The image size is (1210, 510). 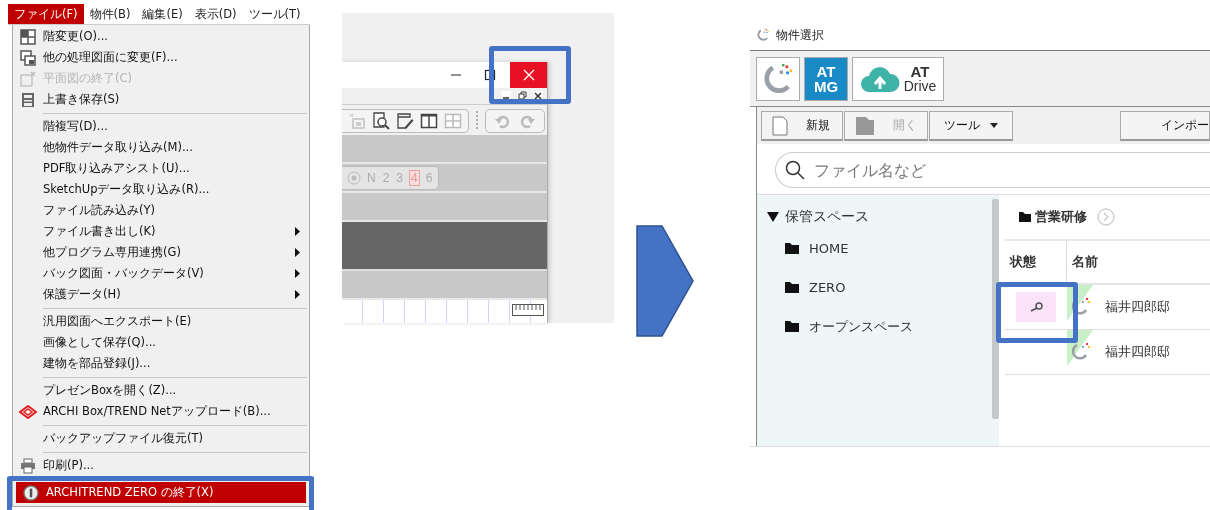 I want to click on radio-target-icon, so click(x=354, y=177).